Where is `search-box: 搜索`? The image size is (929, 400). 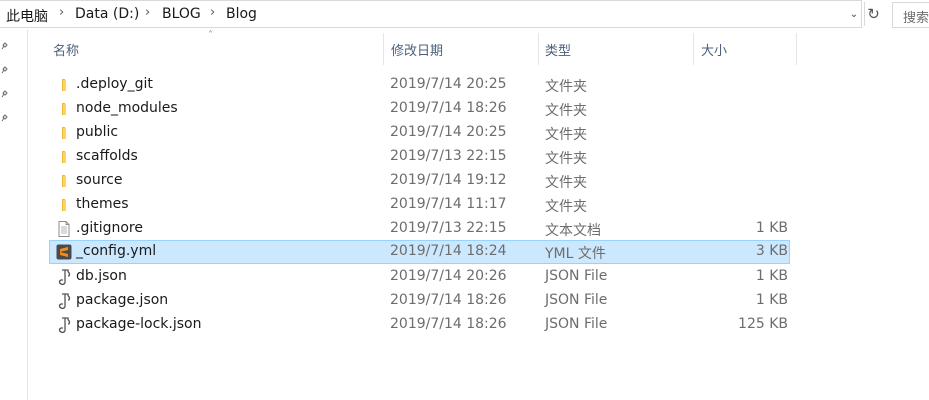 search-box: 搜索 is located at coordinates (910, 15).